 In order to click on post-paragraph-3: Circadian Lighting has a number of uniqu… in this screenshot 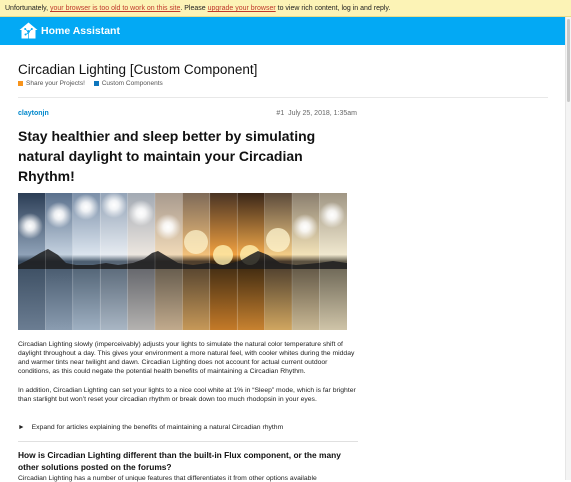, I will do `click(167, 478)`.